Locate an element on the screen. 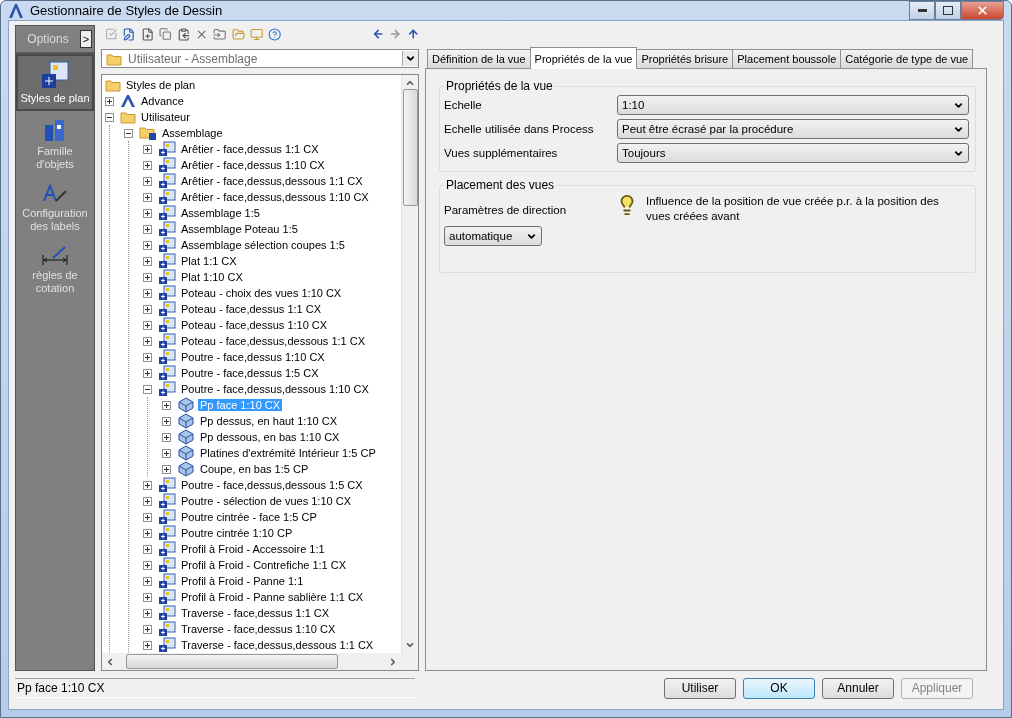 The height and width of the screenshot is (718, 1012). tree-item: Poutre - face,dessus,dessous 1:10 CX is located at coordinates (275, 389).